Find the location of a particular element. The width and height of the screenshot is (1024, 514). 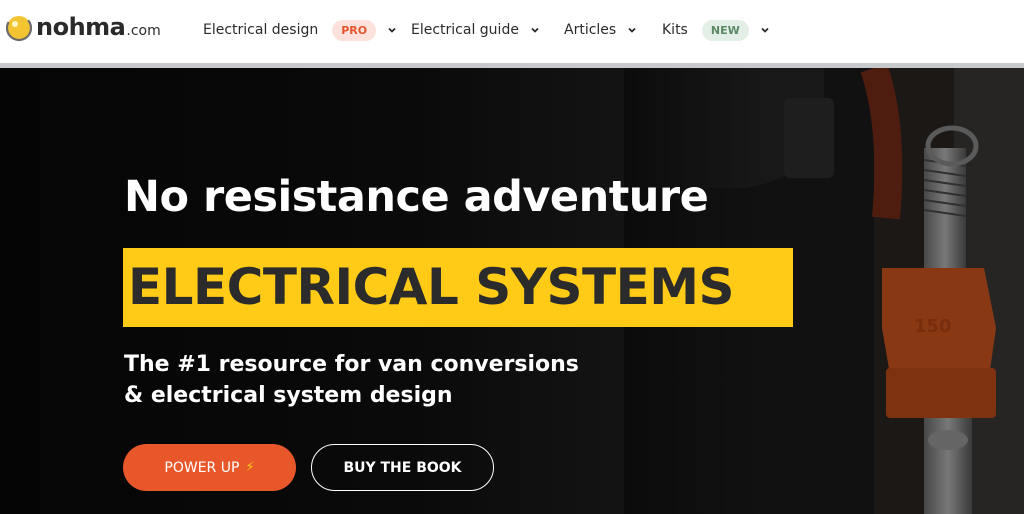

buy-the-book-button: BUY THE BOOK is located at coordinates (402, 467).